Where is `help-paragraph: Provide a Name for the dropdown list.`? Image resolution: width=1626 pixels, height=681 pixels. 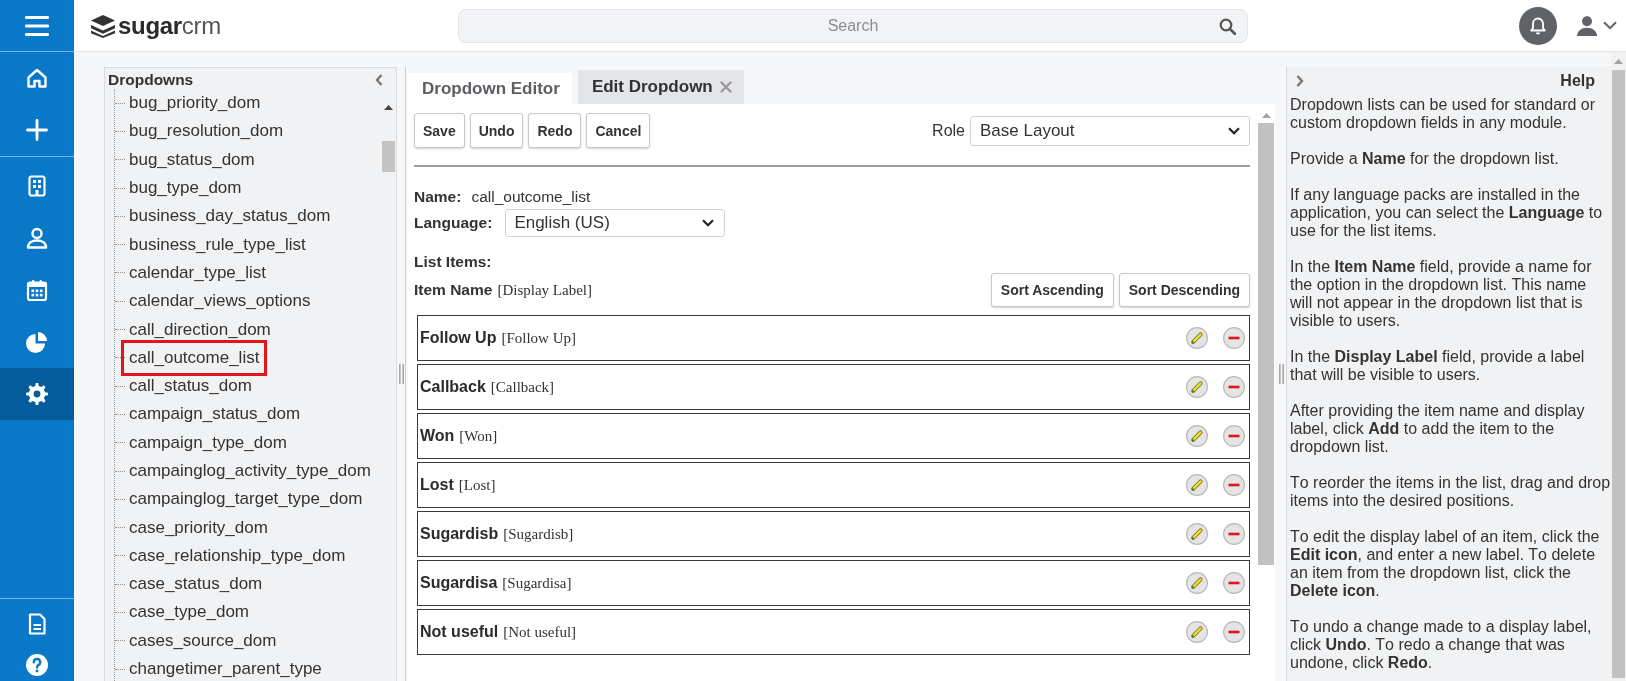 help-paragraph: Provide a Name for the dropdown list. is located at coordinates (1425, 159).